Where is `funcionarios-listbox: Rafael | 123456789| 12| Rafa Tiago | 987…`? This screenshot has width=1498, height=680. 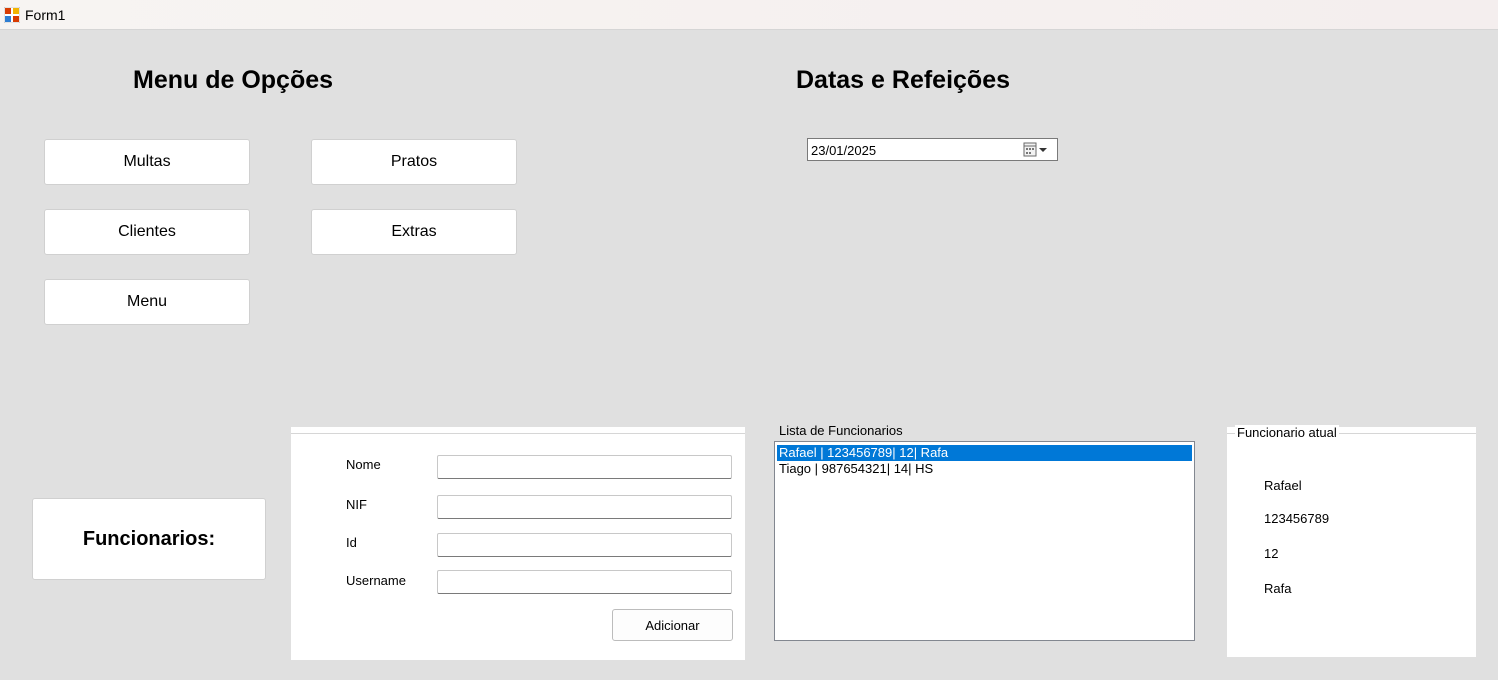 funcionarios-listbox: Rafael | 123456789| 12| Rafa Tiago | 987… is located at coordinates (984, 541).